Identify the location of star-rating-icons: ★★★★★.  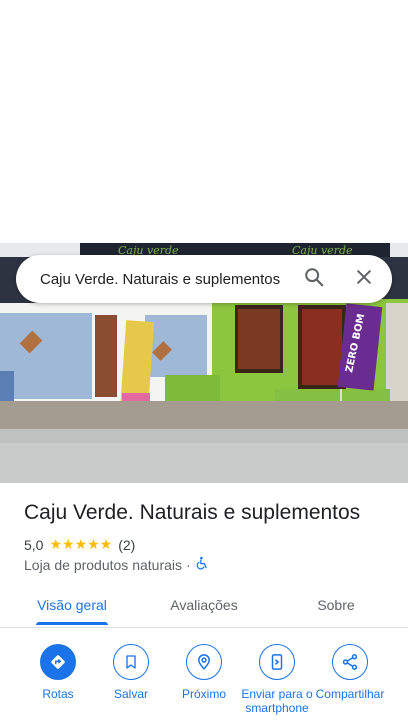
(81, 544).